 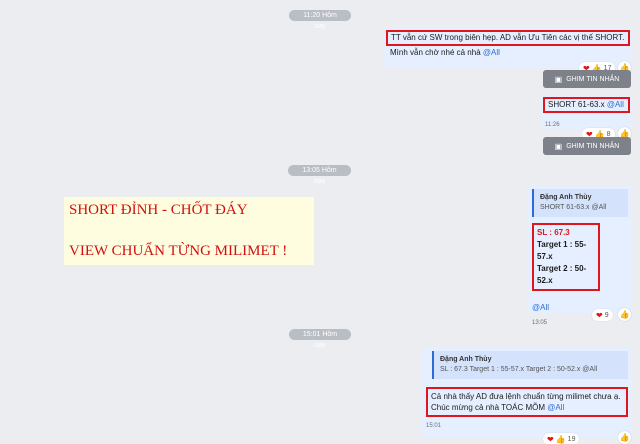 What do you see at coordinates (562, 274) in the screenshot?
I see `target-2-text: Target 2 : 50-52.x` at bounding box center [562, 274].